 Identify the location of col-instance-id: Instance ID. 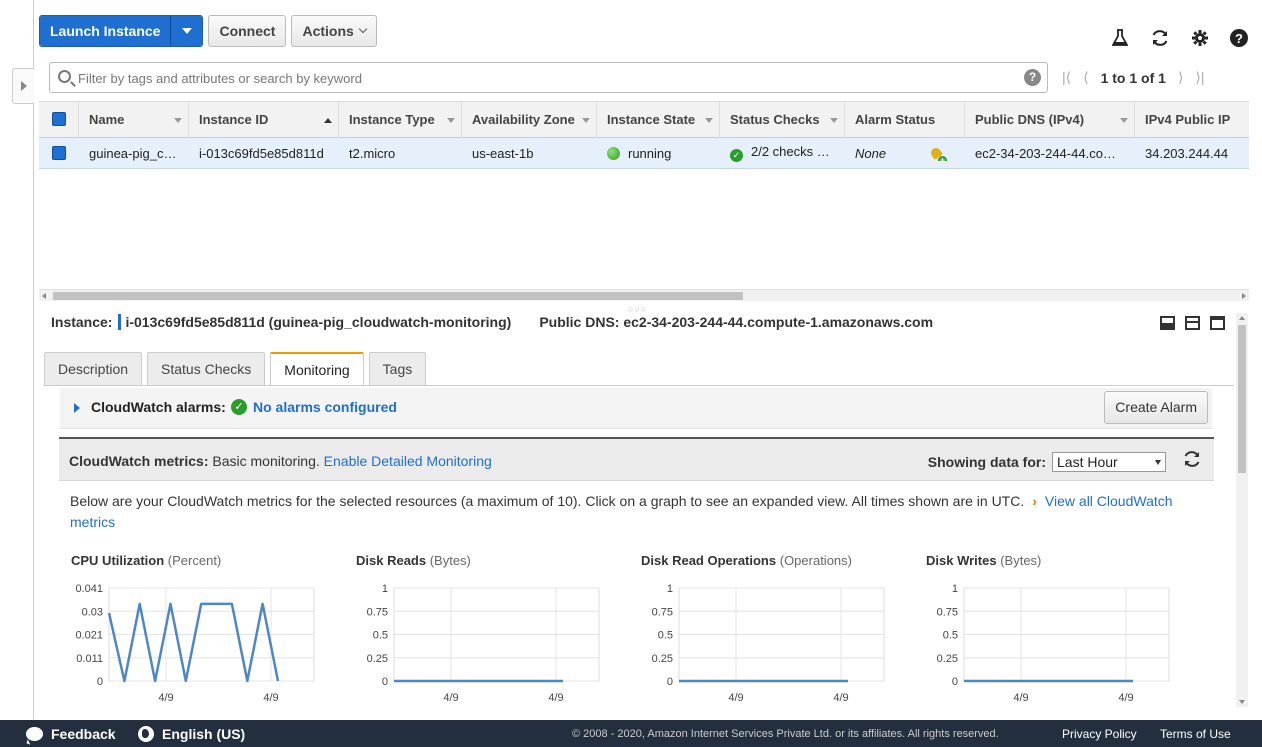
(264, 119).